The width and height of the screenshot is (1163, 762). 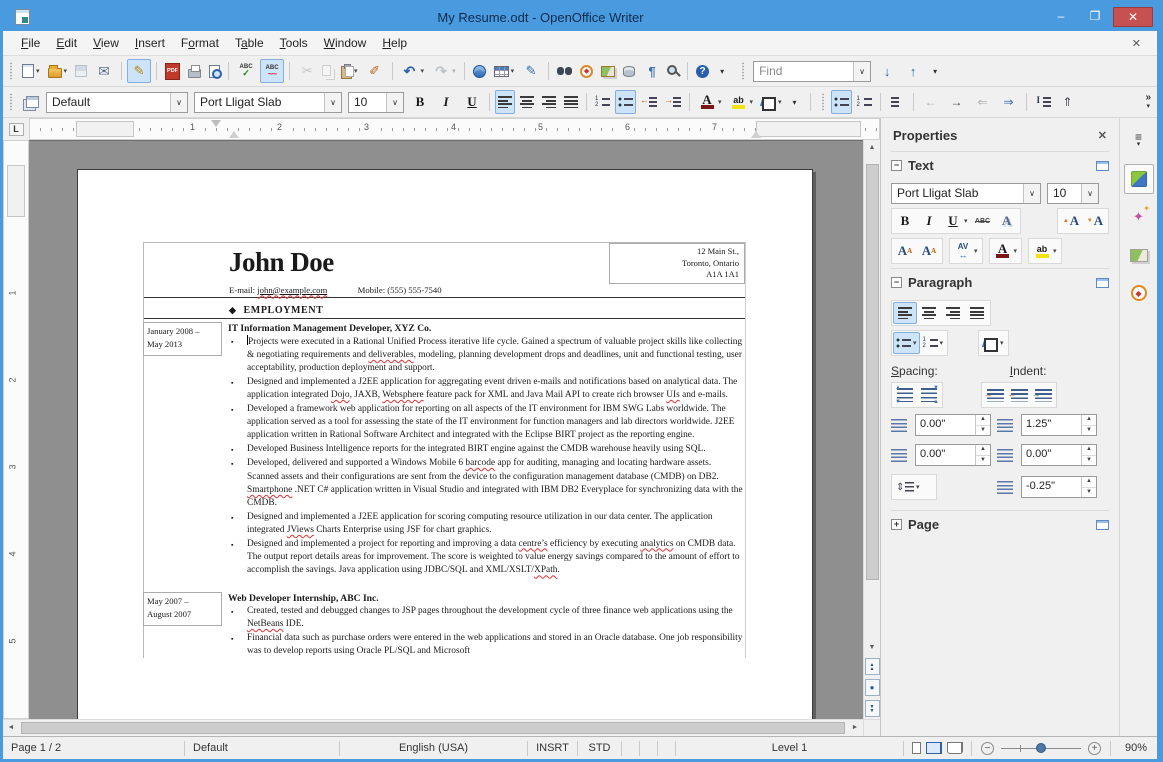 What do you see at coordinates (929, 395) in the screenshot?
I see `decrease-paragraph-spacing-button` at bounding box center [929, 395].